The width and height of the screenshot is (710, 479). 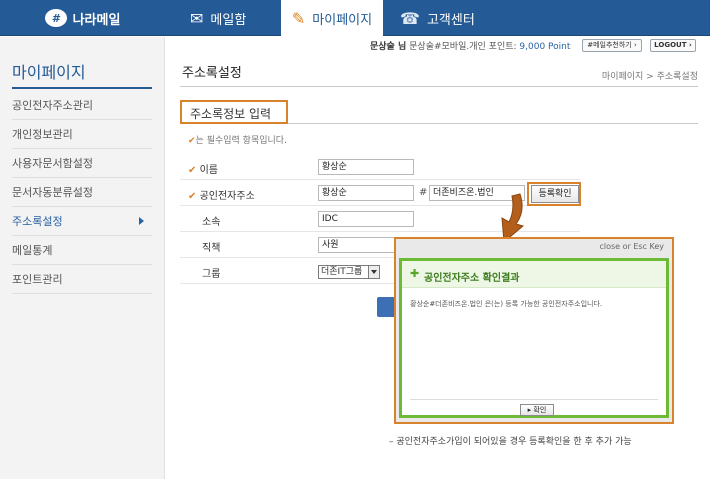 What do you see at coordinates (534, 274) in the screenshot?
I see `popup-header: ✚ 공인전자주소 확인결과` at bounding box center [534, 274].